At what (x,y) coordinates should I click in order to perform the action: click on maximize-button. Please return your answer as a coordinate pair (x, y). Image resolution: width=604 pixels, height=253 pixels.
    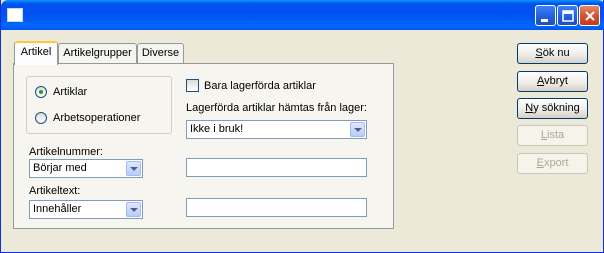
    Looking at the image, I should click on (567, 15).